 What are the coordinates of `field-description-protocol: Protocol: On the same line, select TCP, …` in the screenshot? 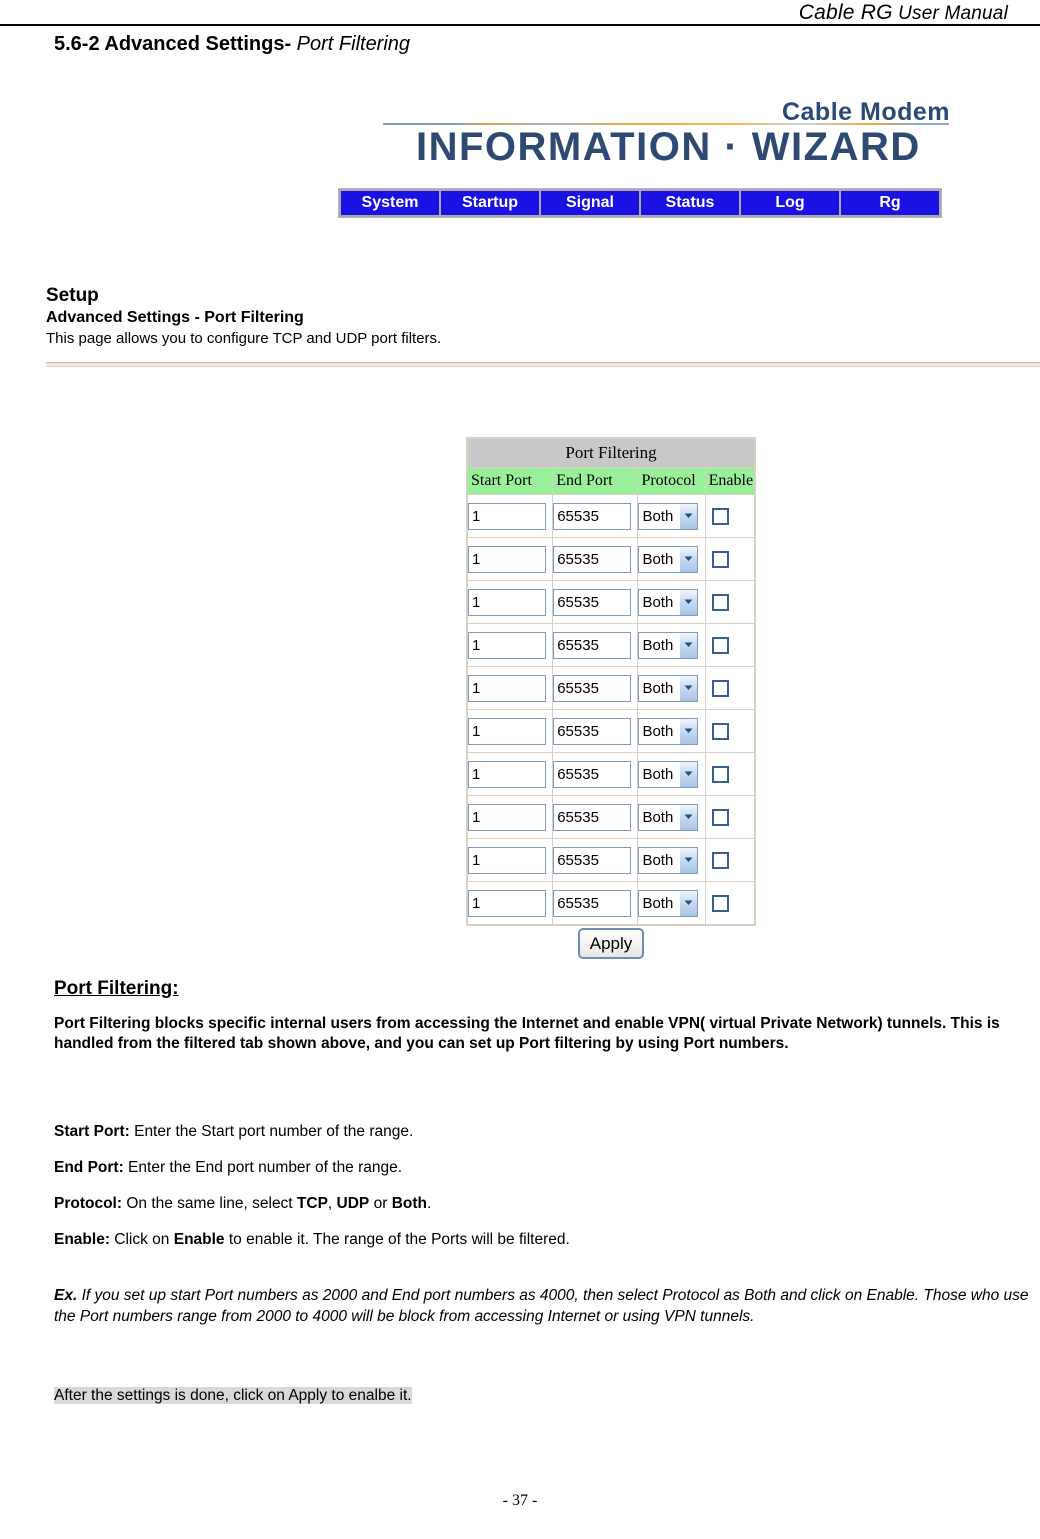 It's located at (534, 1203).